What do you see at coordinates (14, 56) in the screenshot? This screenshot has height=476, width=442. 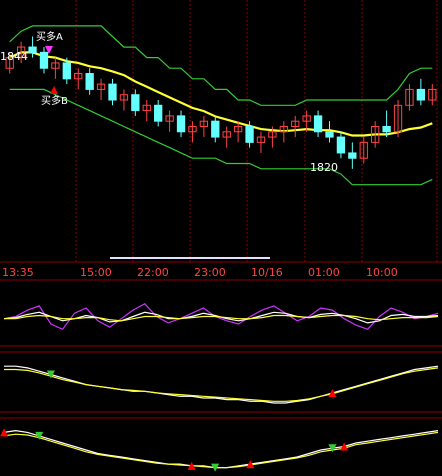 I see `high-price-label: 1844` at bounding box center [14, 56].